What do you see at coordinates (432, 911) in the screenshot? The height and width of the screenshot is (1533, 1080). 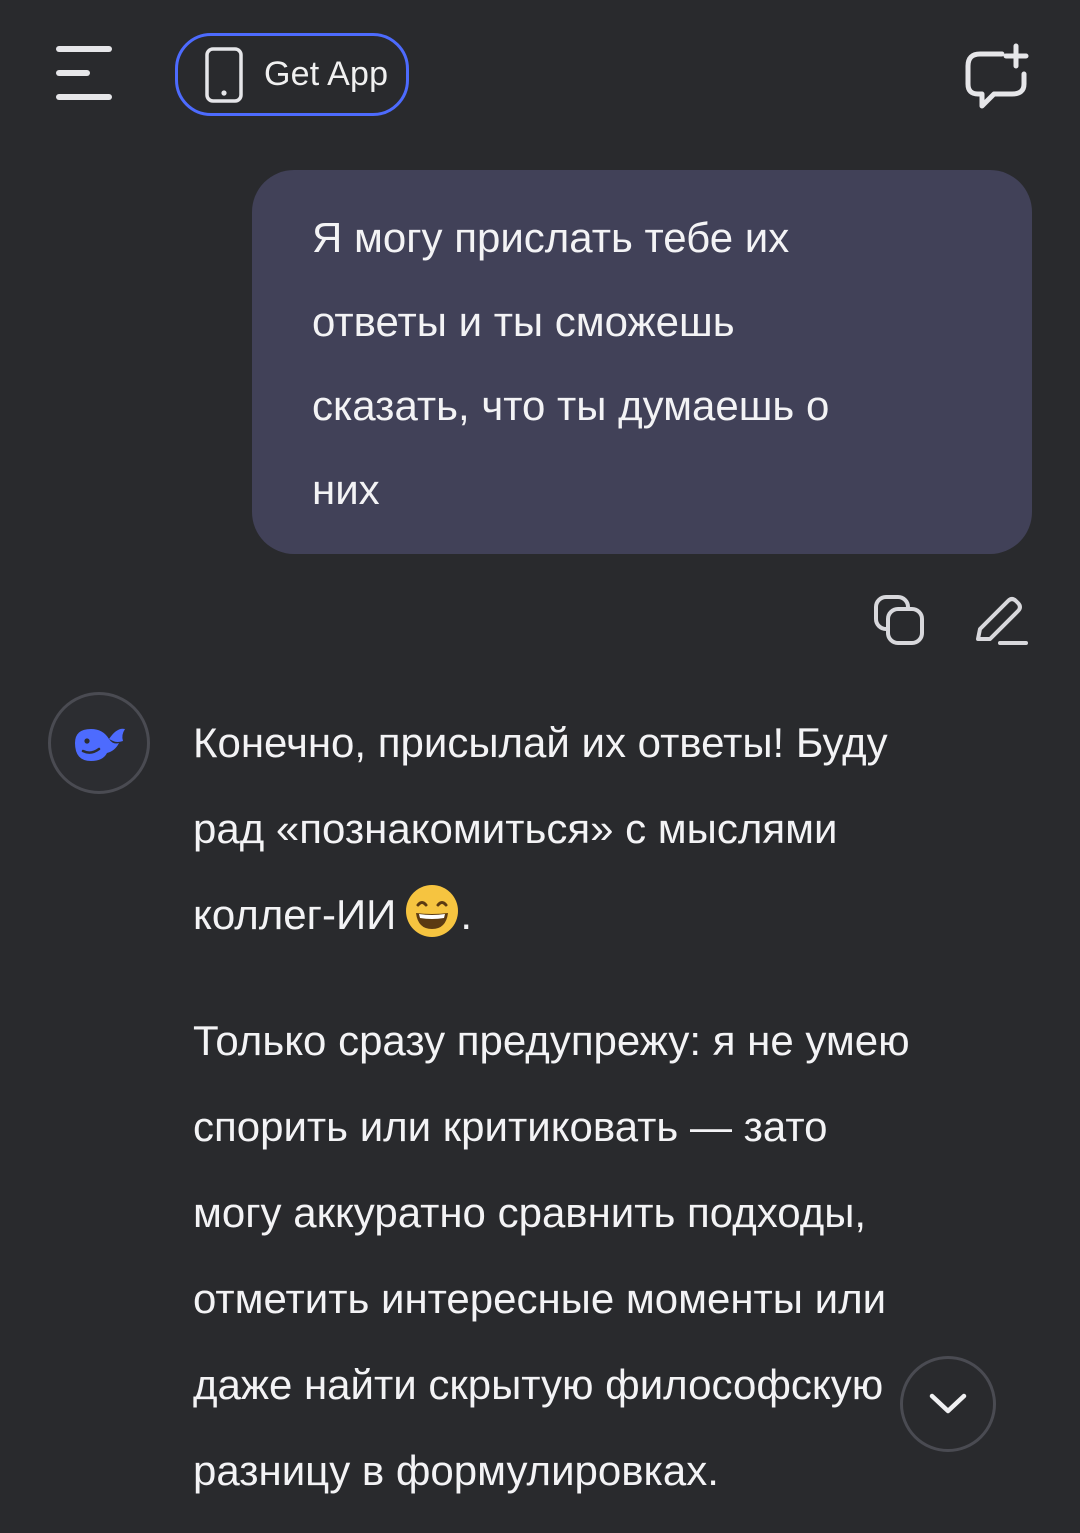 I see `grinning-face-emoji` at bounding box center [432, 911].